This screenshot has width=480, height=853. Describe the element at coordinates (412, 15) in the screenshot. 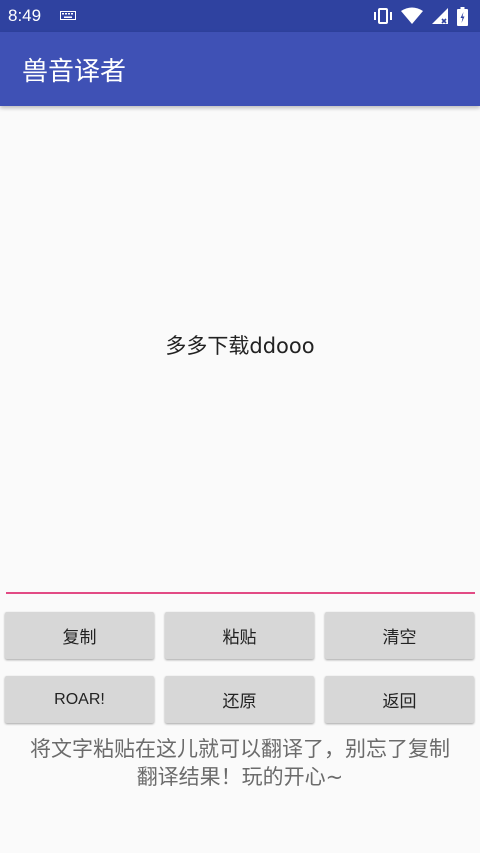

I see `wifi-icon` at that location.